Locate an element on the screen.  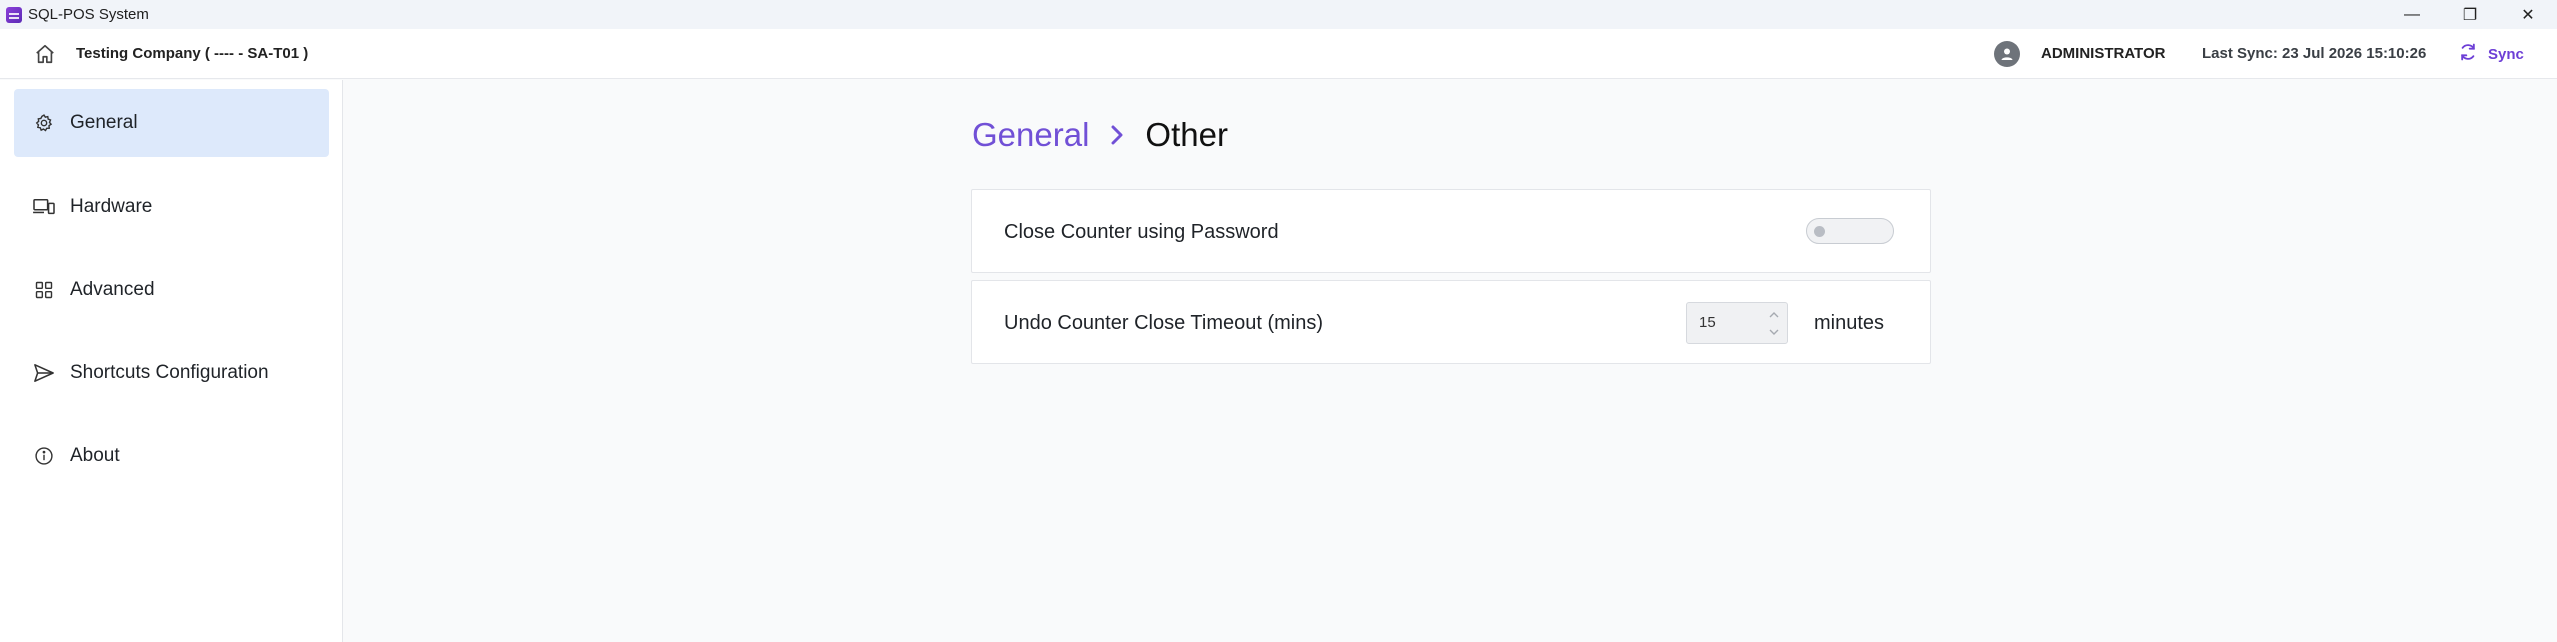
chevron-right-icon is located at coordinates (1118, 135).